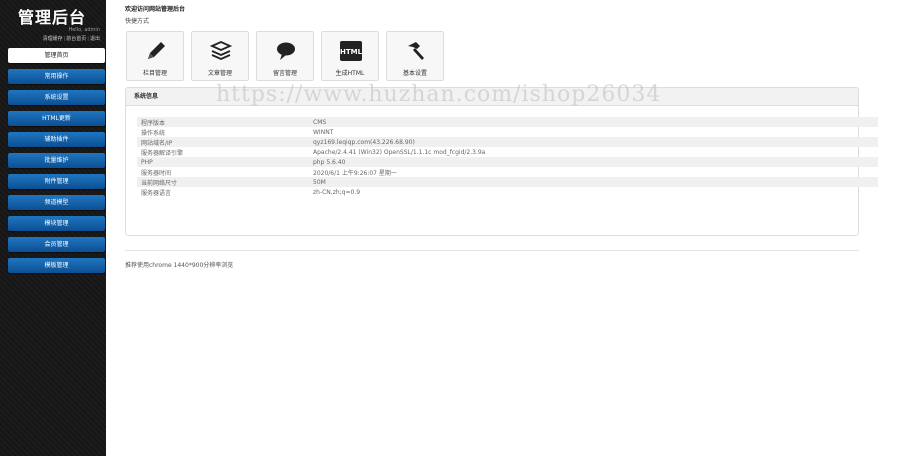 The image size is (900, 456). Describe the element at coordinates (53, 39) in the screenshot. I see `clear-cache-link: 清理缓存` at that location.